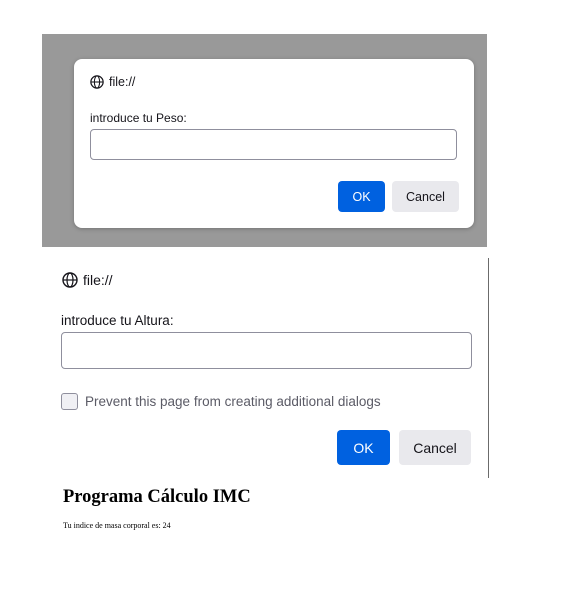 The width and height of the screenshot is (565, 592). What do you see at coordinates (117, 320) in the screenshot?
I see `dialog-message: introduce tu Altura:` at bounding box center [117, 320].